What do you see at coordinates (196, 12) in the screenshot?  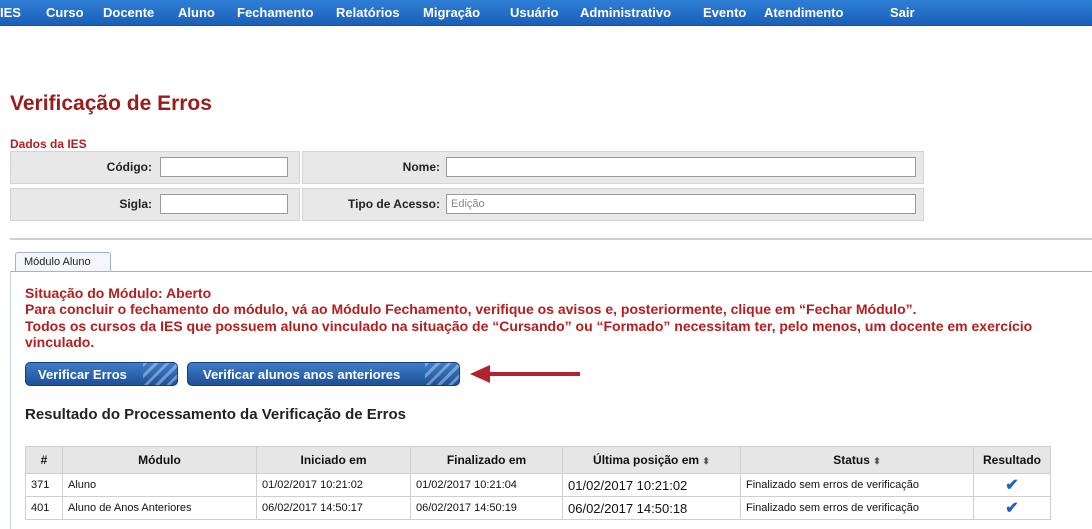 I see `menu-aluno: Aluno` at bounding box center [196, 12].